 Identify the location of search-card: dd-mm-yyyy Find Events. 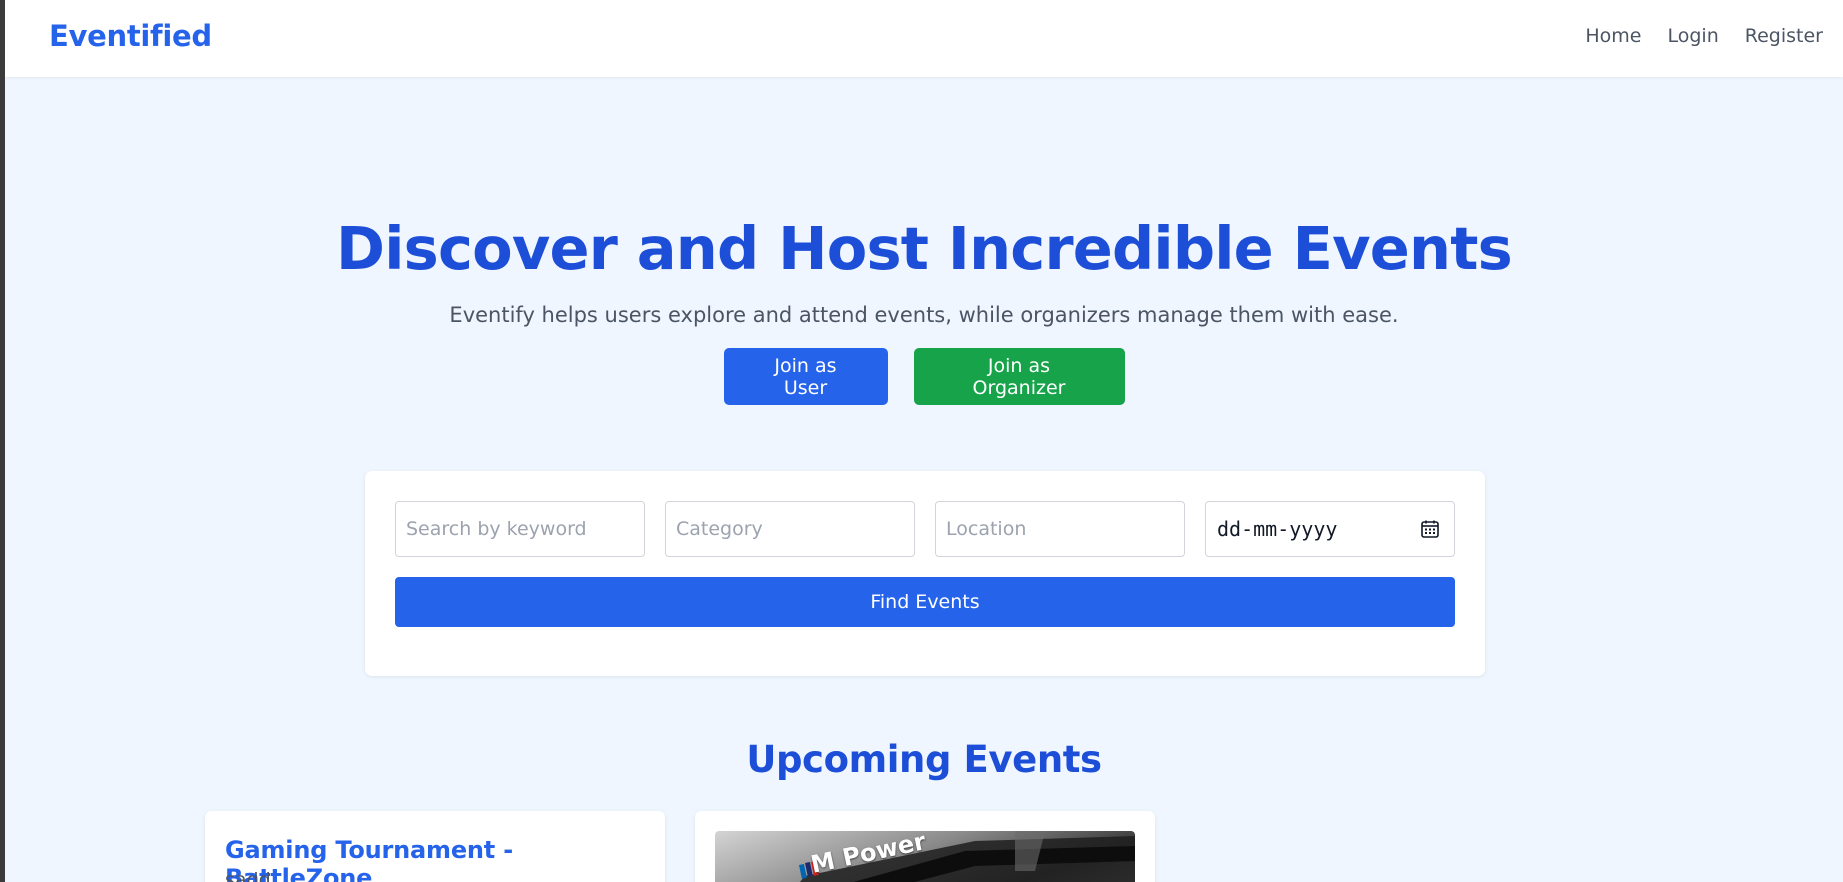
(925, 573).